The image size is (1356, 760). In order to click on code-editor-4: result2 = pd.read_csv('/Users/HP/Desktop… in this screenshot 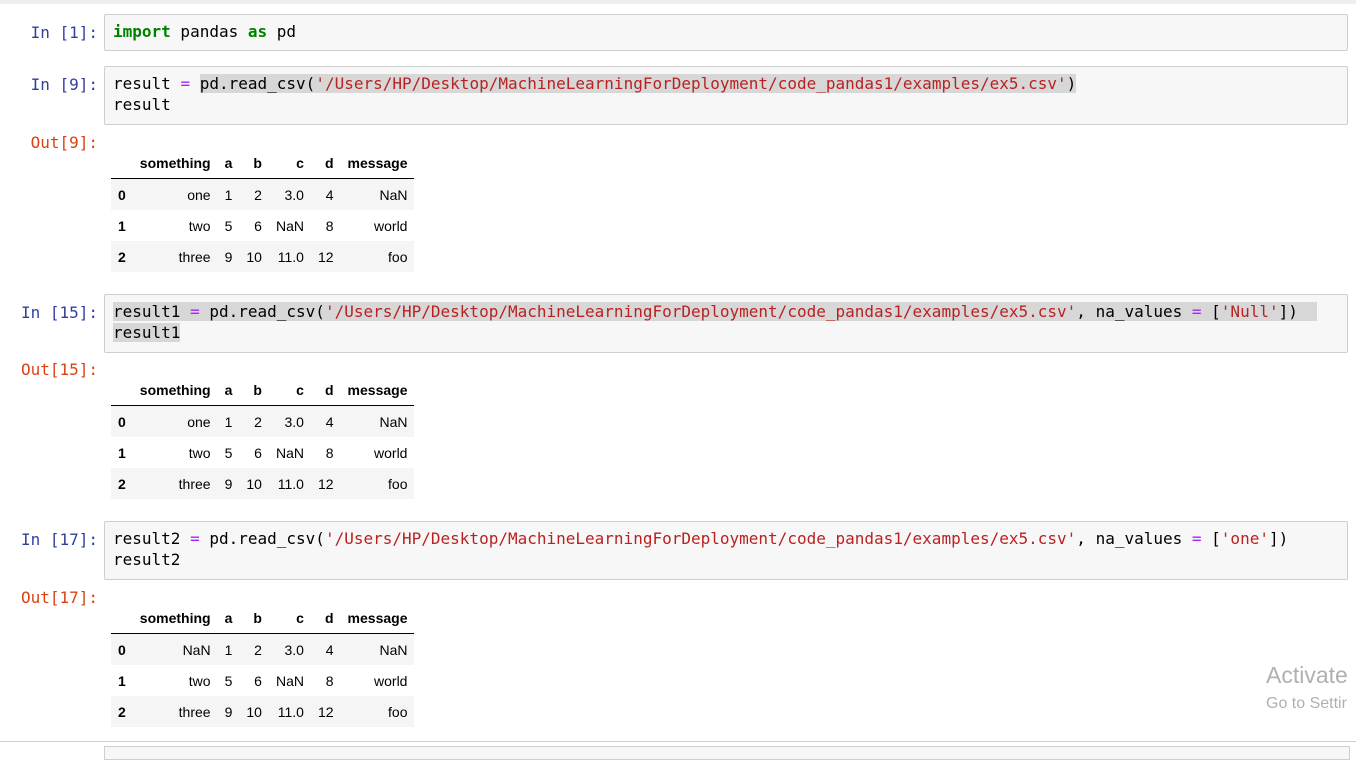, I will do `click(700, 549)`.